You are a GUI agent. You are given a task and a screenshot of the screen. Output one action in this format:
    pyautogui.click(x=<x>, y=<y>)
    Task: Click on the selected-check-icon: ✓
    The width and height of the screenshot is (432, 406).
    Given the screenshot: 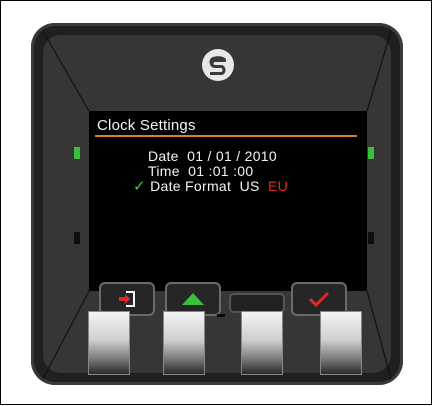 What is the action you would take?
    pyautogui.click(x=139, y=186)
    